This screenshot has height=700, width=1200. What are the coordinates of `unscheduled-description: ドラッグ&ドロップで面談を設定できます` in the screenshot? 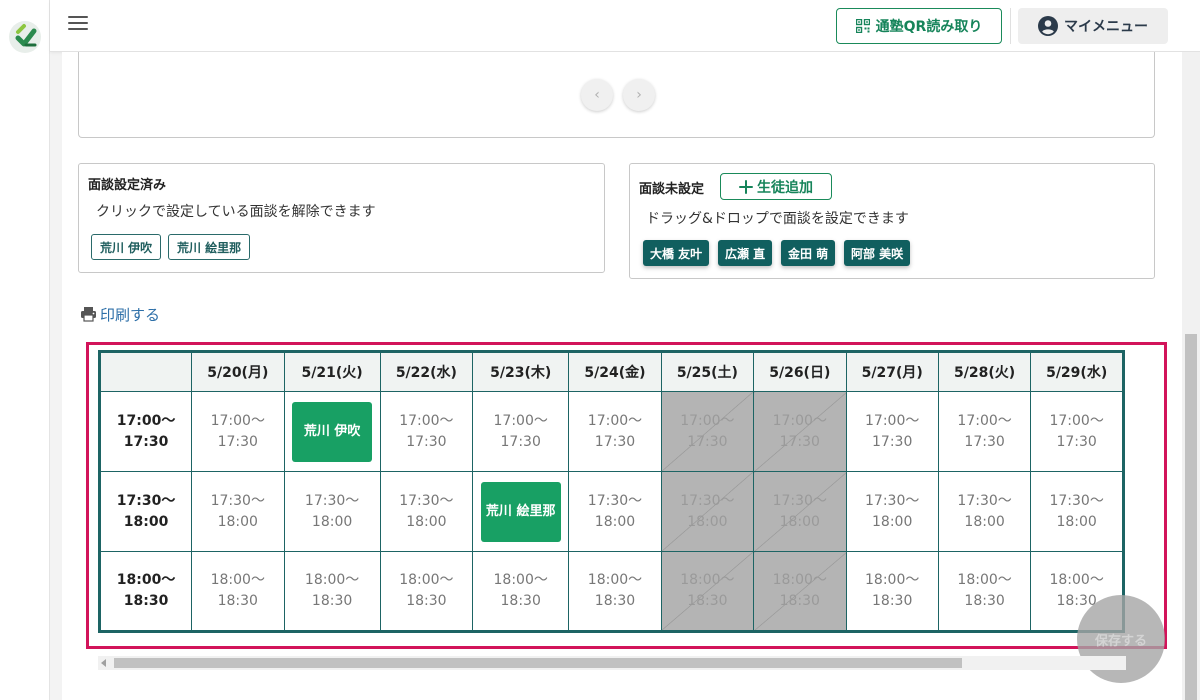 It's located at (777, 219).